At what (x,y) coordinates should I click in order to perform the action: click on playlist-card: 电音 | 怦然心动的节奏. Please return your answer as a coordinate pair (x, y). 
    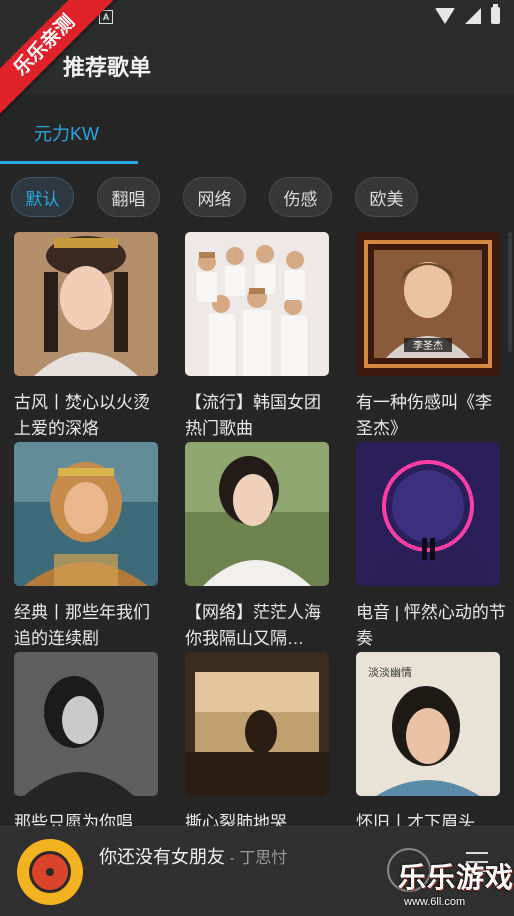
    Looking at the image, I should click on (431, 547).